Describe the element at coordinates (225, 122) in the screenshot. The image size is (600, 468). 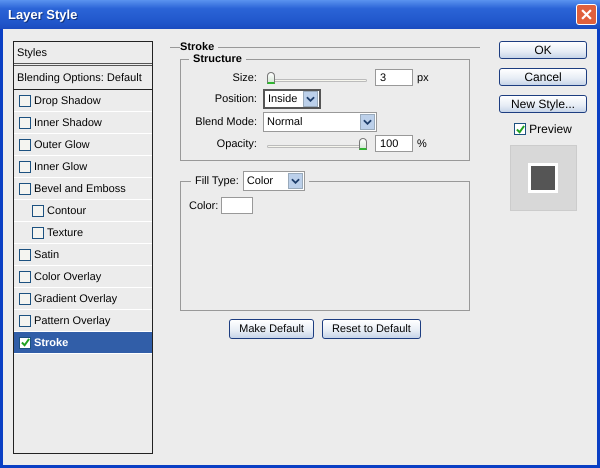
I see `field-label: Blend Mode:` at that location.